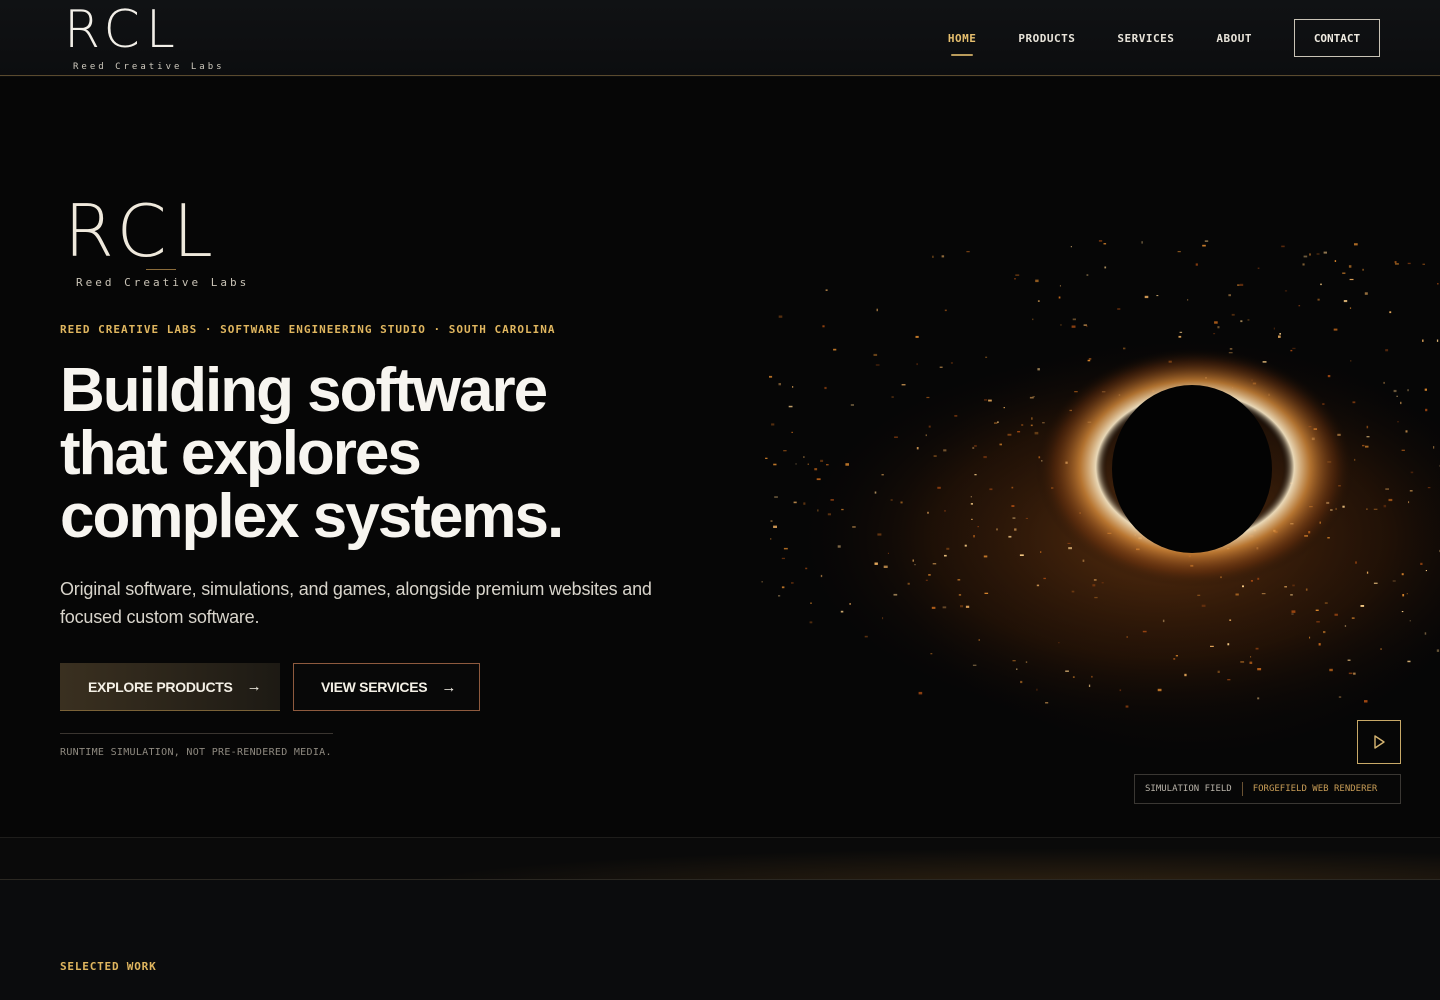 The width and height of the screenshot is (1440, 1000). Describe the element at coordinates (962, 44) in the screenshot. I see `nav-home: HOME` at that location.